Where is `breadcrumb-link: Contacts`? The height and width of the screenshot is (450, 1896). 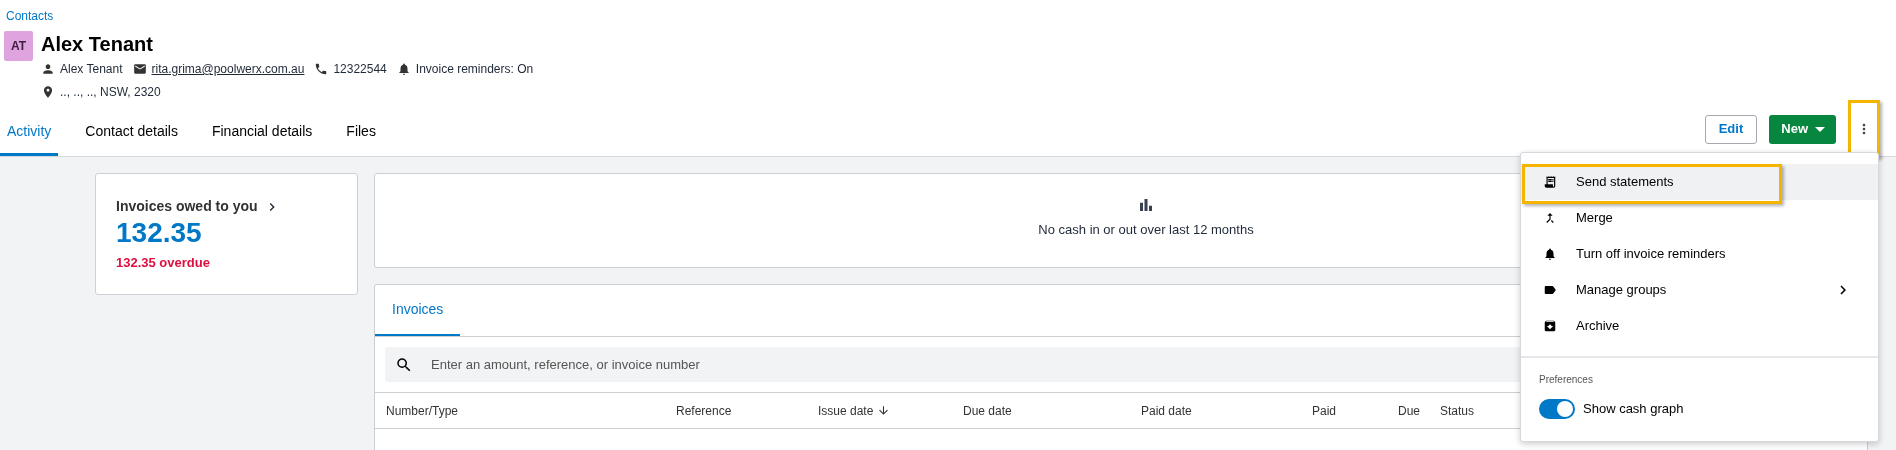
breadcrumb-link: Contacts is located at coordinates (30, 16).